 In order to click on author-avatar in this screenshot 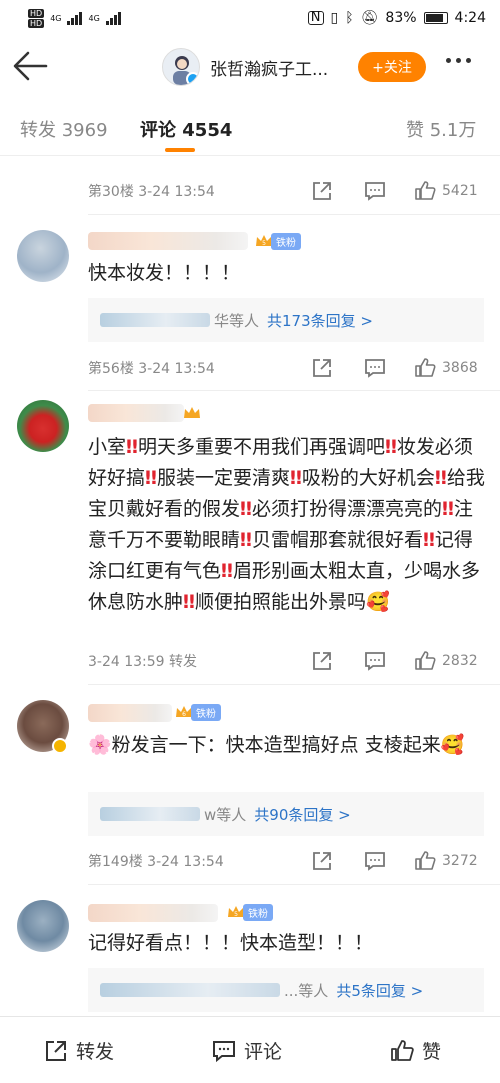, I will do `click(181, 67)`.